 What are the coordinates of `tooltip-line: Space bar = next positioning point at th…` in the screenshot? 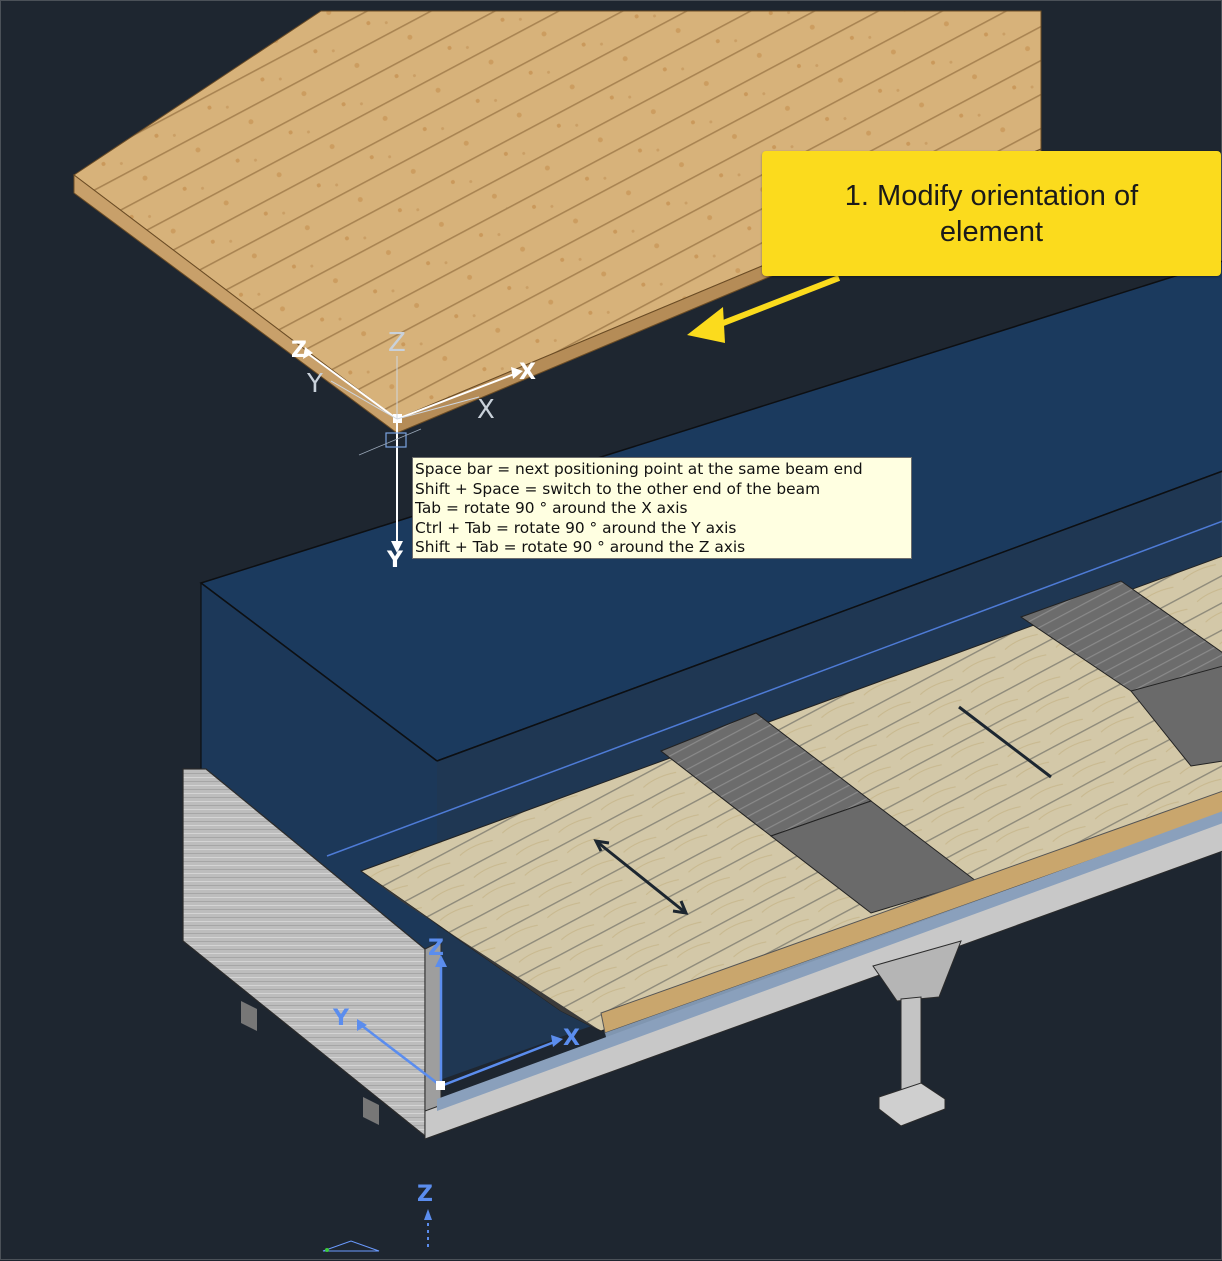 It's located at (639, 469).